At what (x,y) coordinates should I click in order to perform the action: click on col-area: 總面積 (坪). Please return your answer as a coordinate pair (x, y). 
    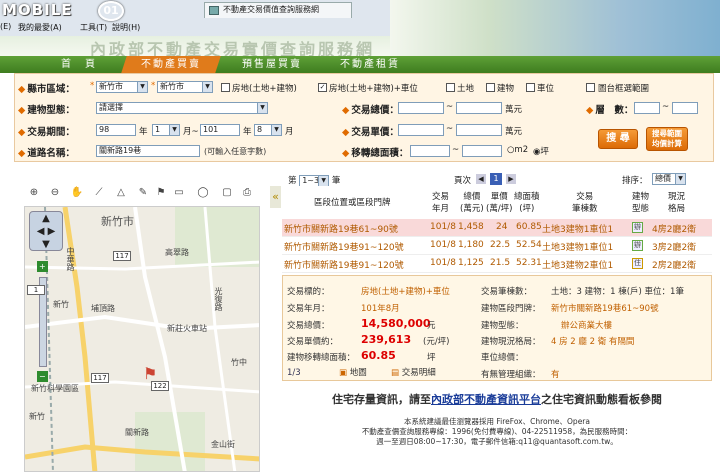
    Looking at the image, I should click on (527, 203).